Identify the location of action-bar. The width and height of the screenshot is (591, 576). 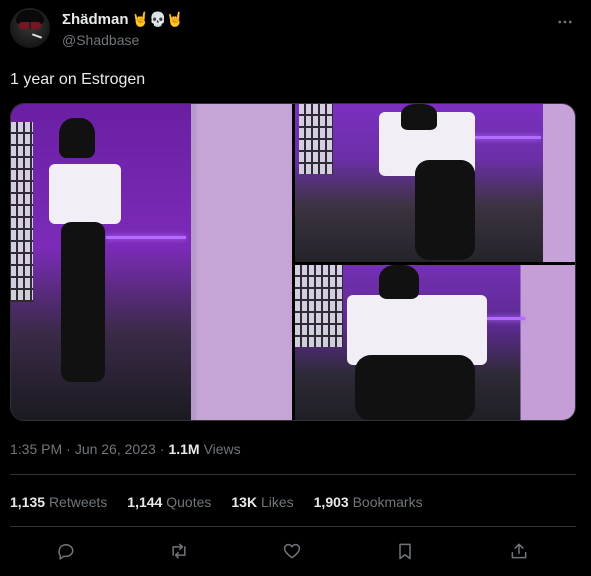
(293, 551).